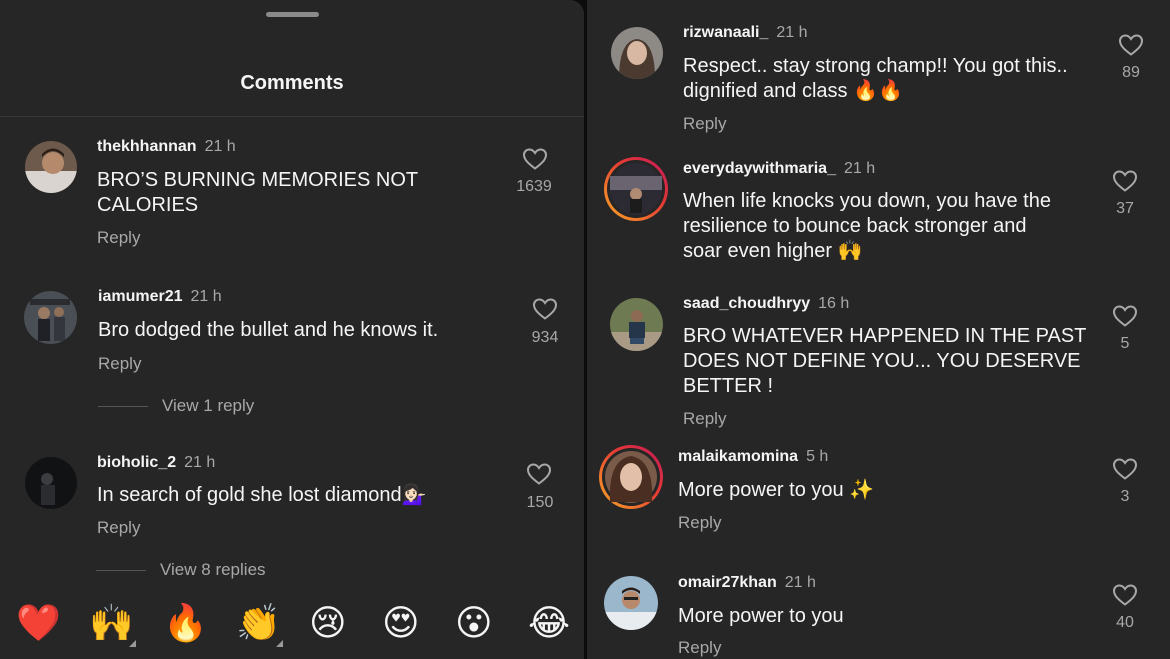  I want to click on comment-text: In search of gold she lost diamond💁🏻‍♀️, so click(262, 495).